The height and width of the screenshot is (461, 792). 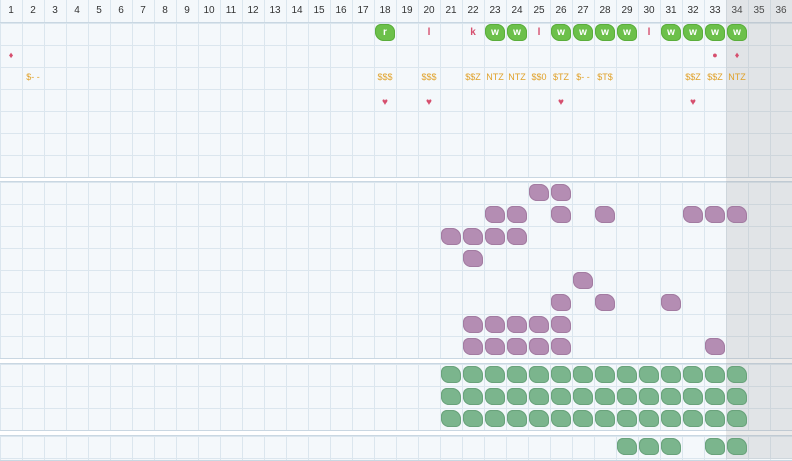 What do you see at coordinates (429, 10) in the screenshot?
I see `column-header-20: 20` at bounding box center [429, 10].